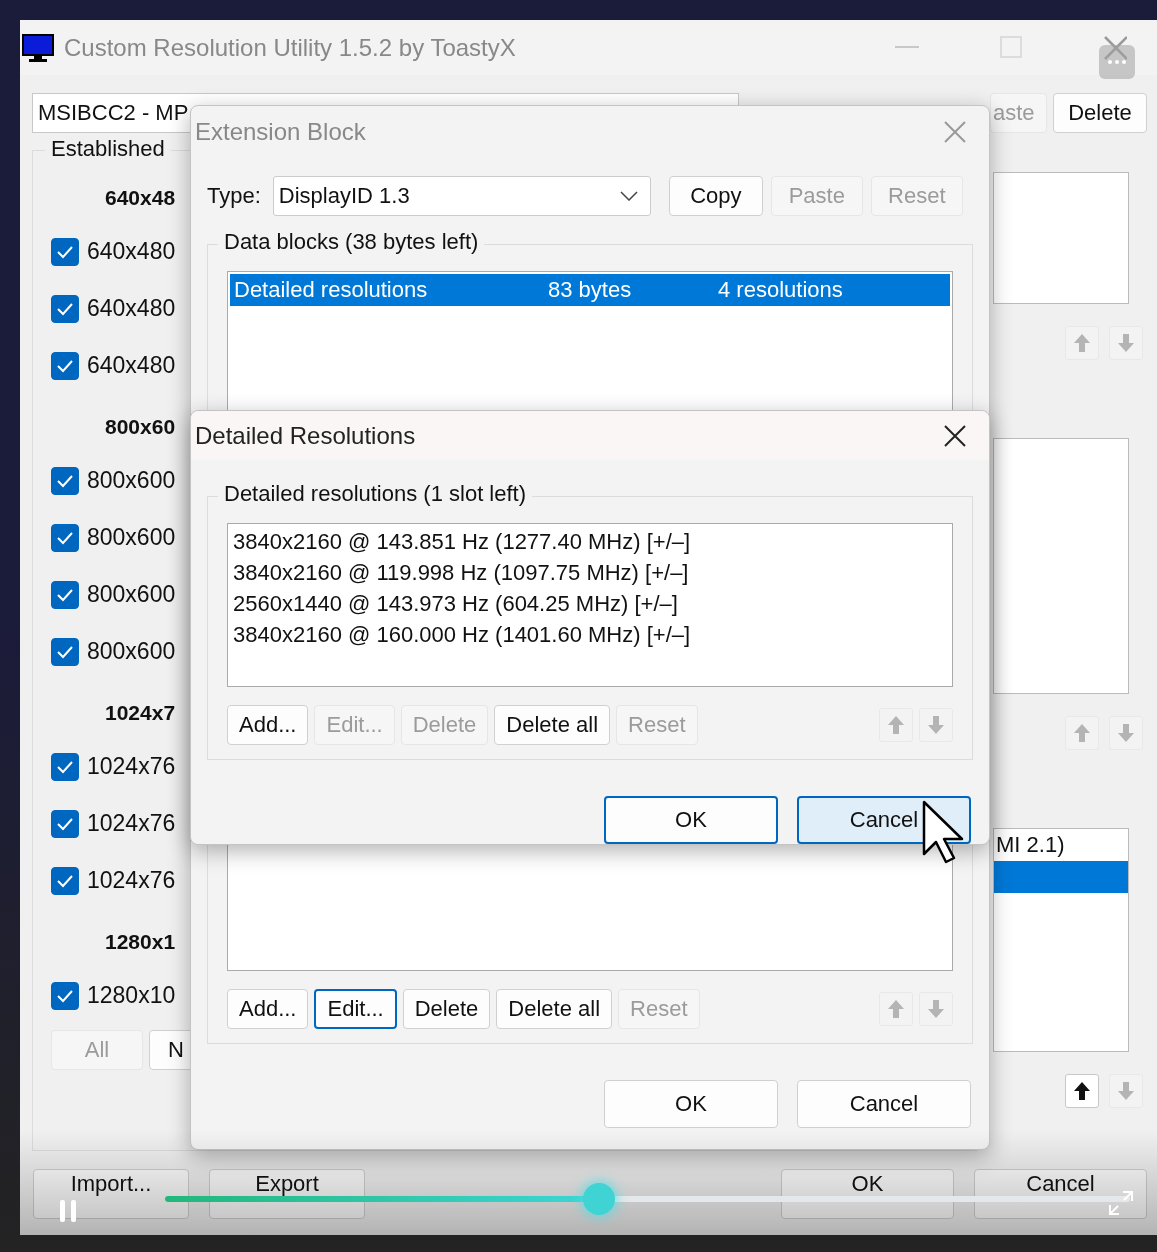  What do you see at coordinates (234, 196) in the screenshot?
I see `type-label: Type:` at bounding box center [234, 196].